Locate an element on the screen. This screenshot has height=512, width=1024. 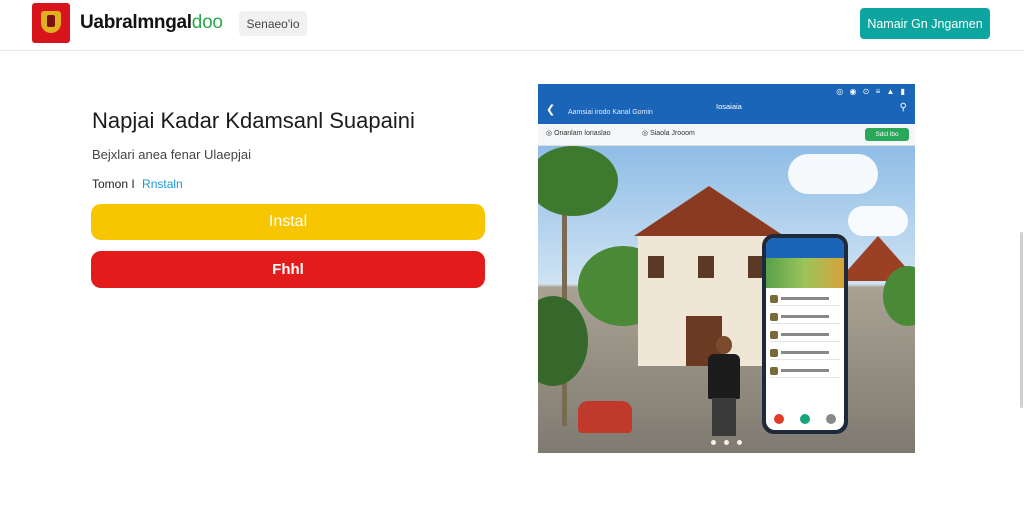
filter-chip-1: ◎ Onanlam lonaslao is located at coordinates (578, 133).